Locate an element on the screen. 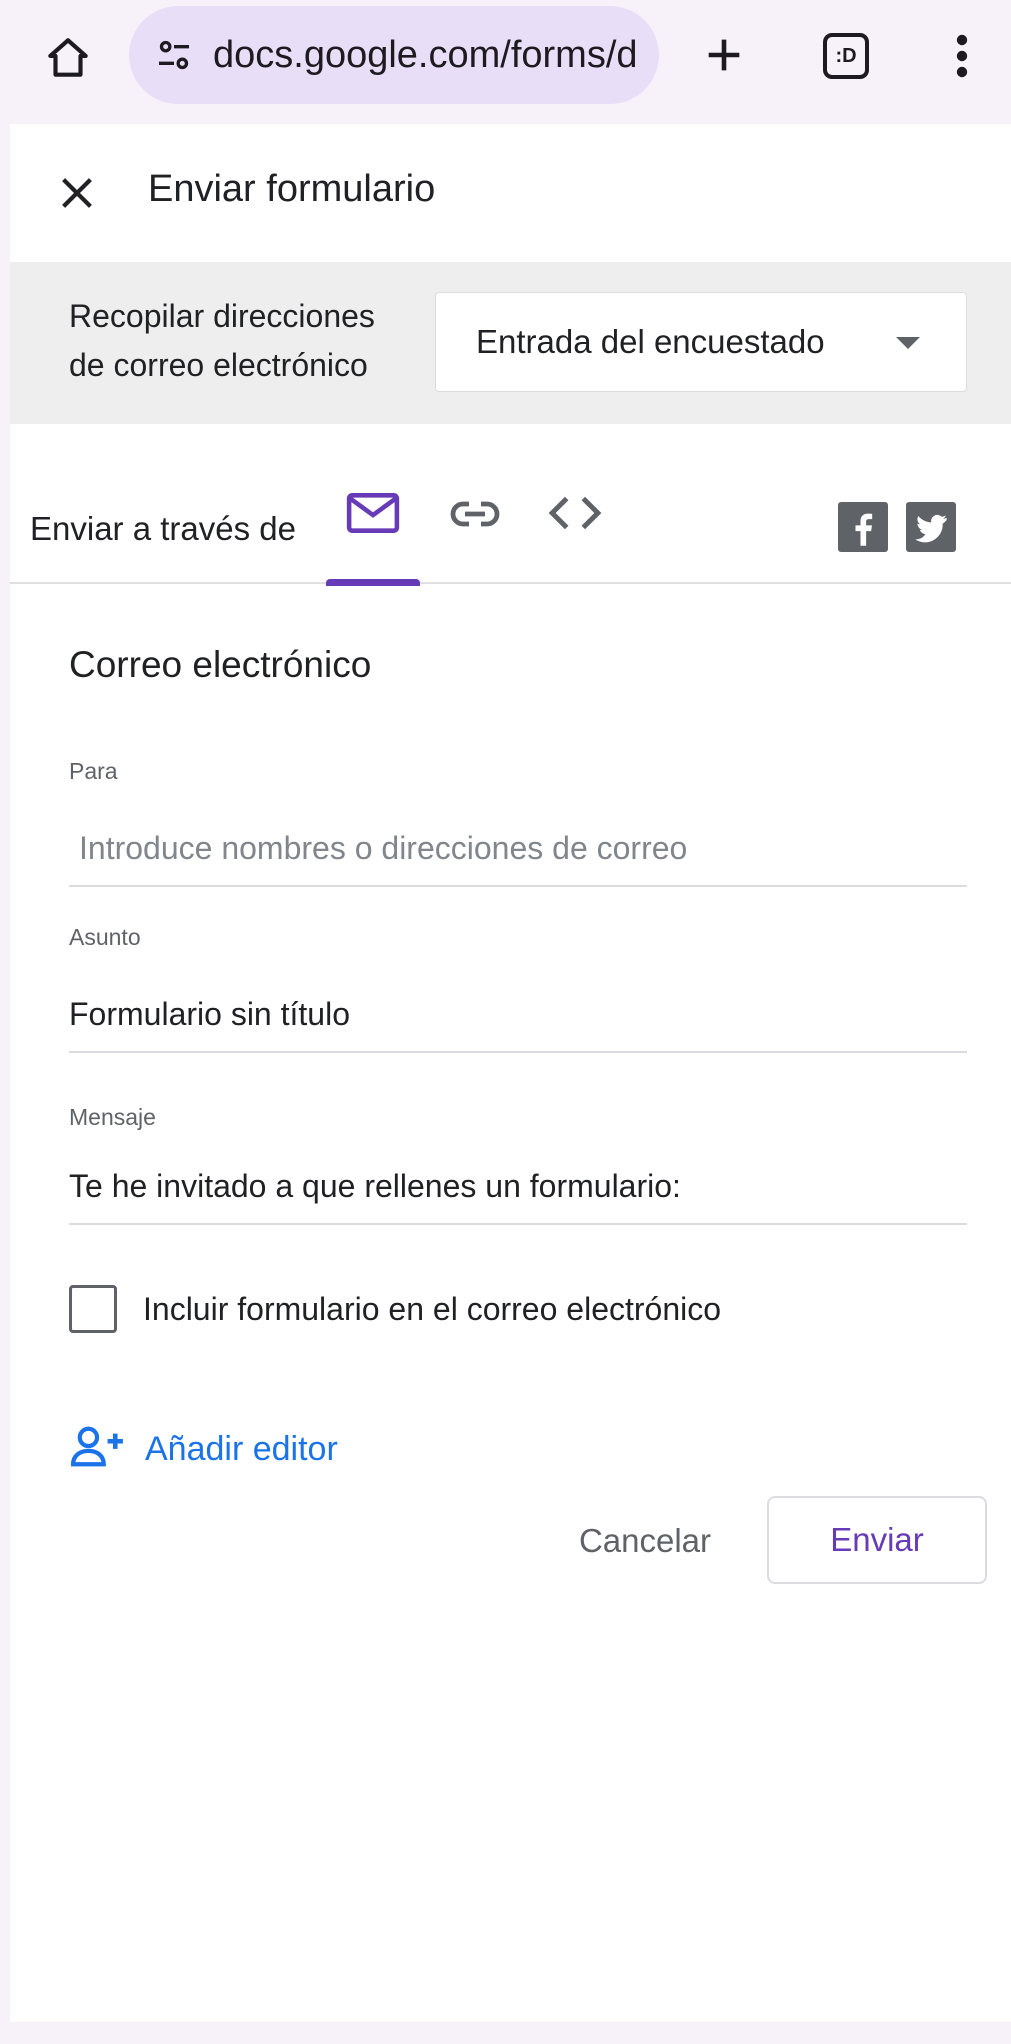 The width and height of the screenshot is (1011, 2044). tab-email is located at coordinates (373, 539).